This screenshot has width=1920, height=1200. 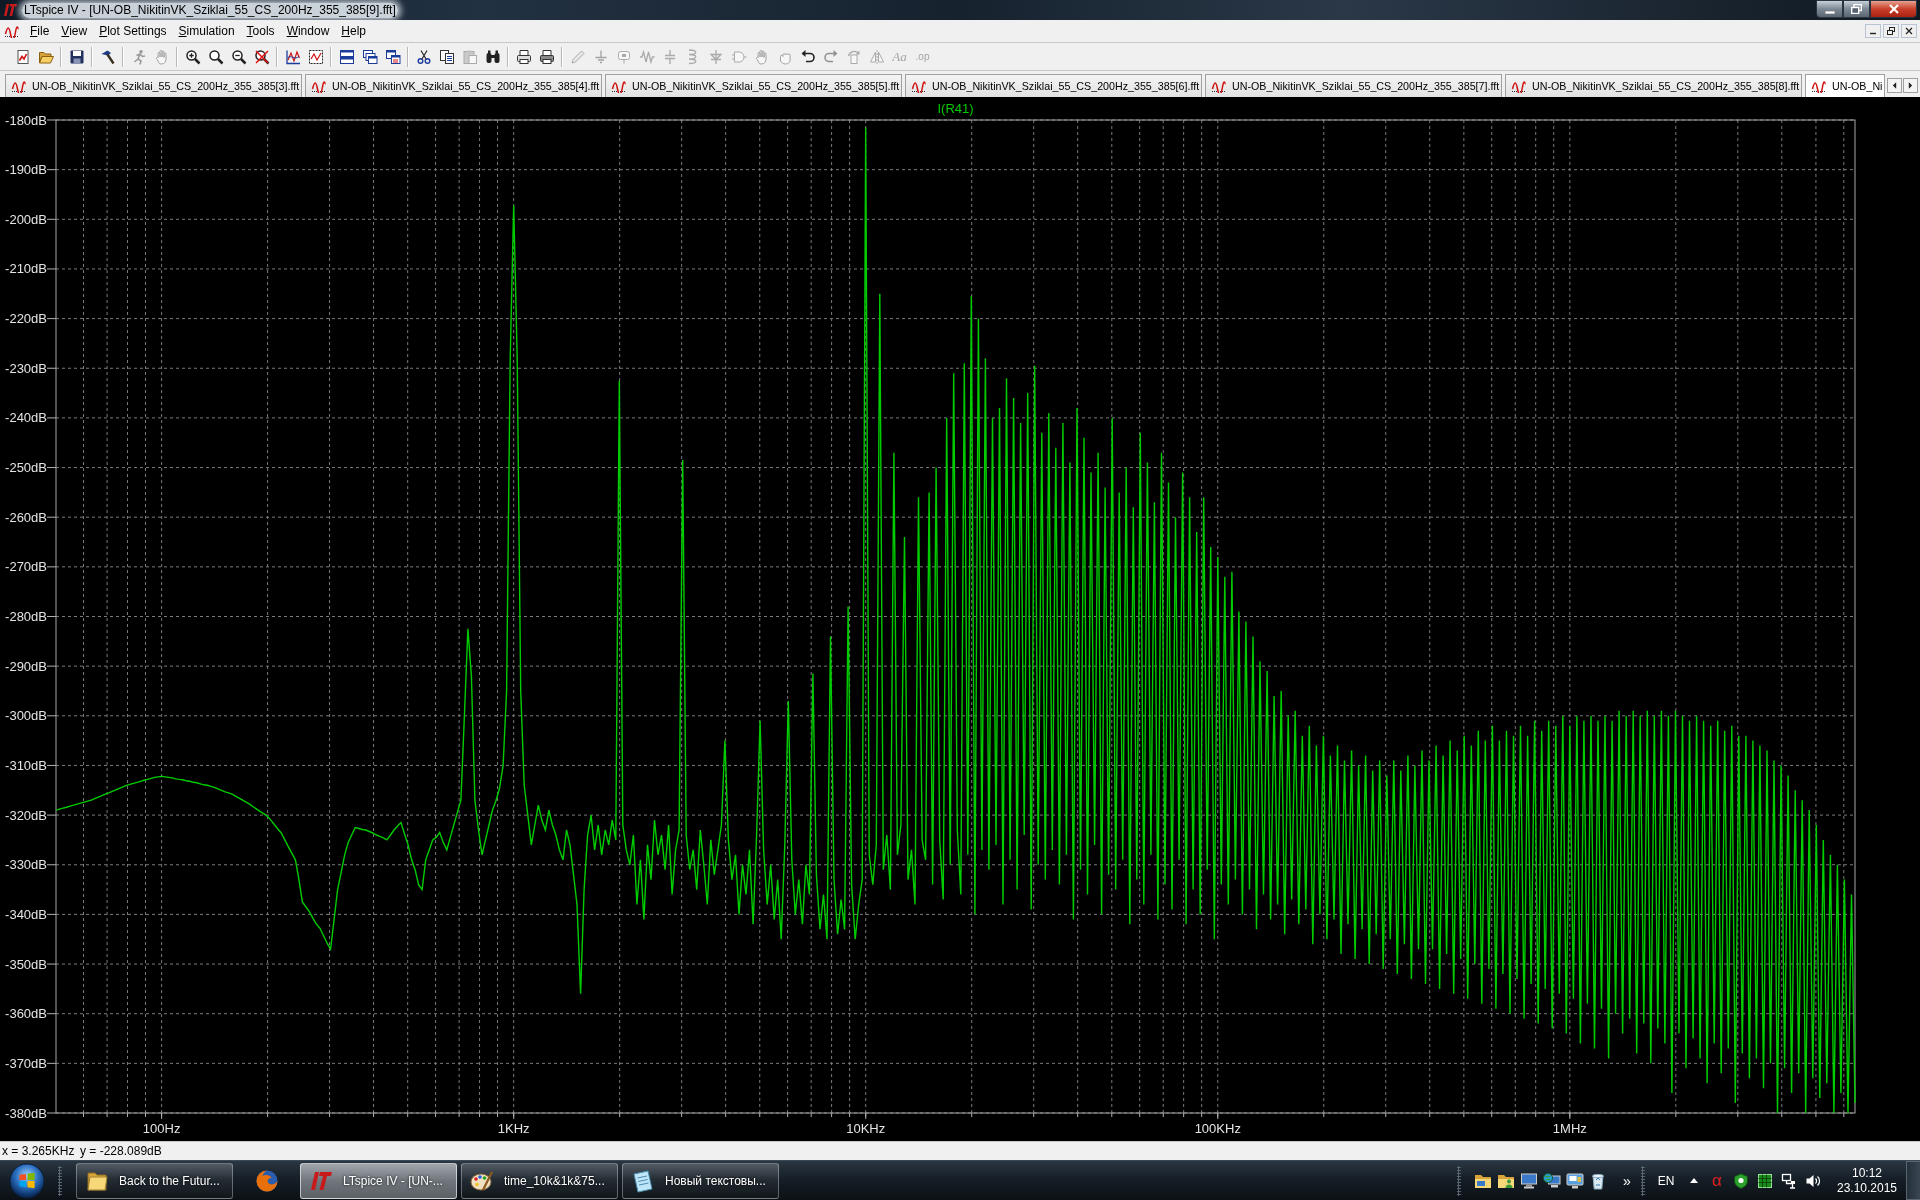 I want to click on start-orb-icon, so click(x=27, y=1180).